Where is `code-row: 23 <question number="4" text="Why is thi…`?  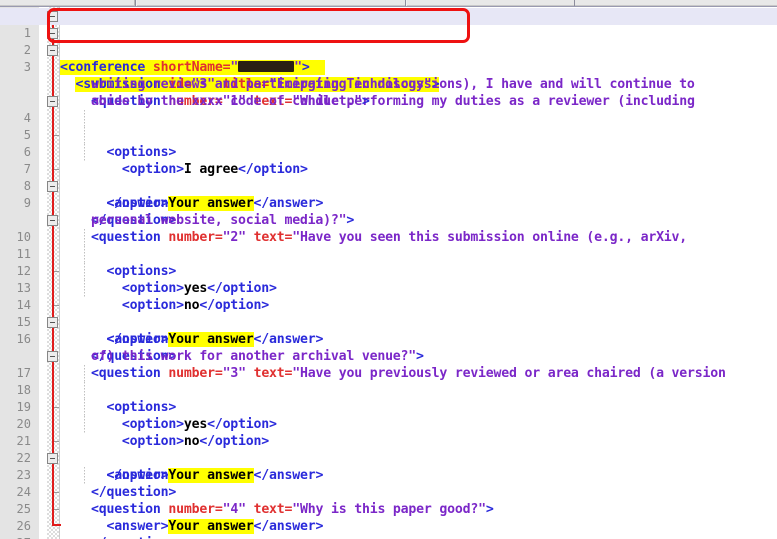 code-row: 23 <question number="4" text="Why is thi… is located at coordinates (388, 483).